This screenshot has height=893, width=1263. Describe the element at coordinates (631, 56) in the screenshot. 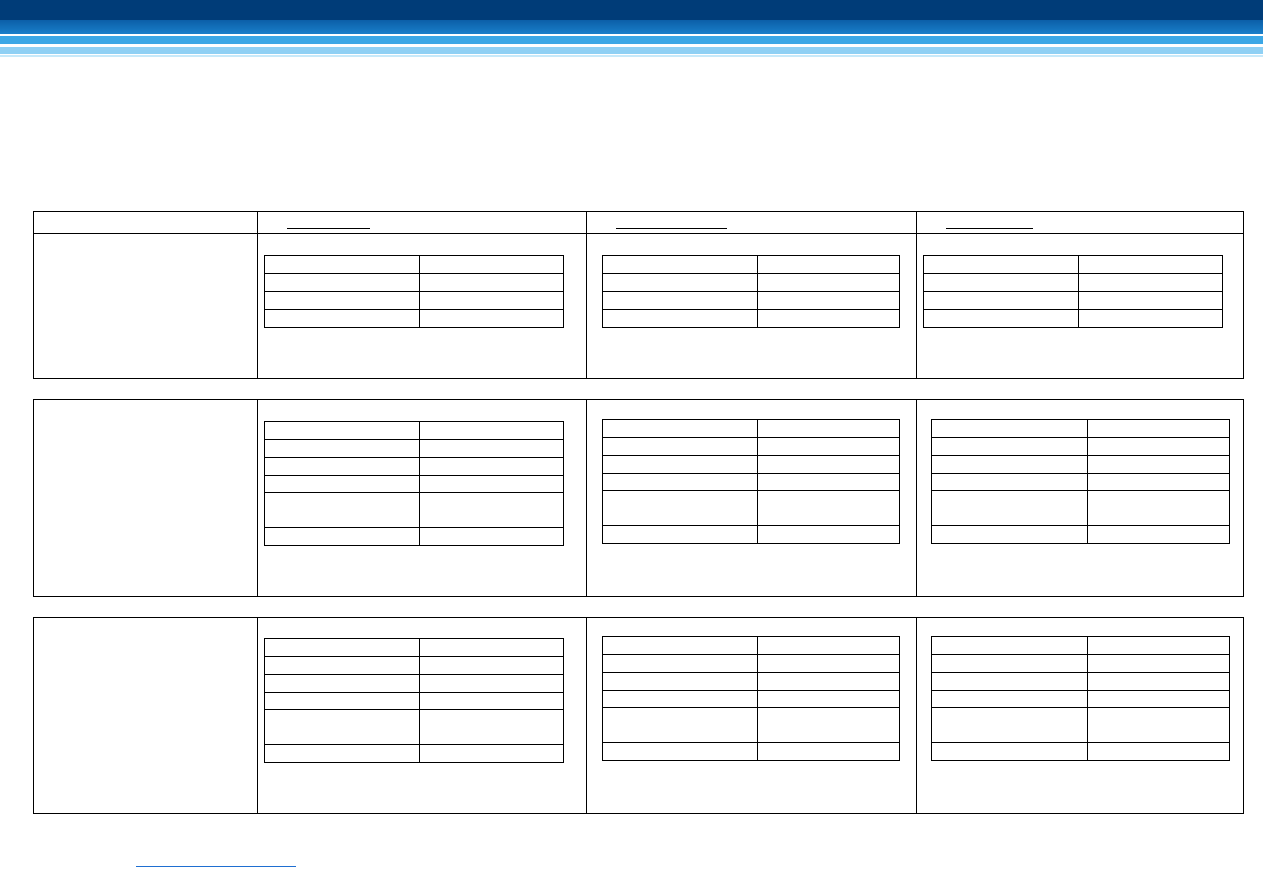

I see `header-stripe-pale` at that location.